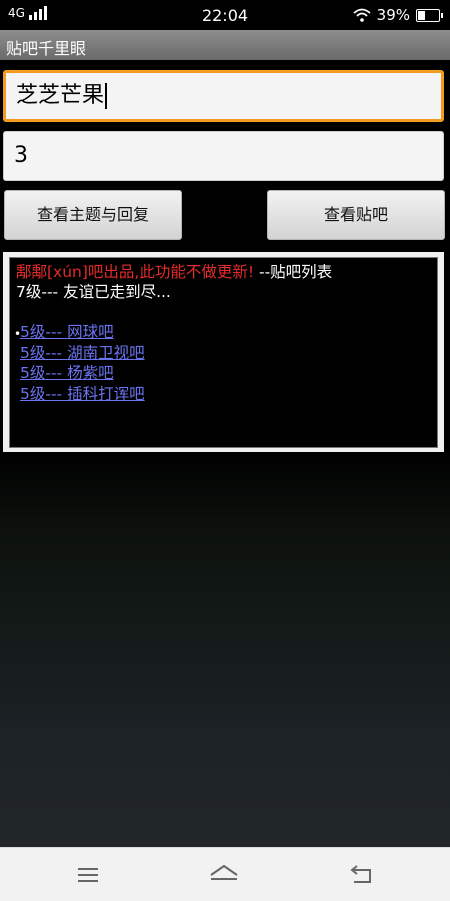  What do you see at coordinates (223, 96) in the screenshot?
I see `tieba-name-input: 芝芝芒果` at bounding box center [223, 96].